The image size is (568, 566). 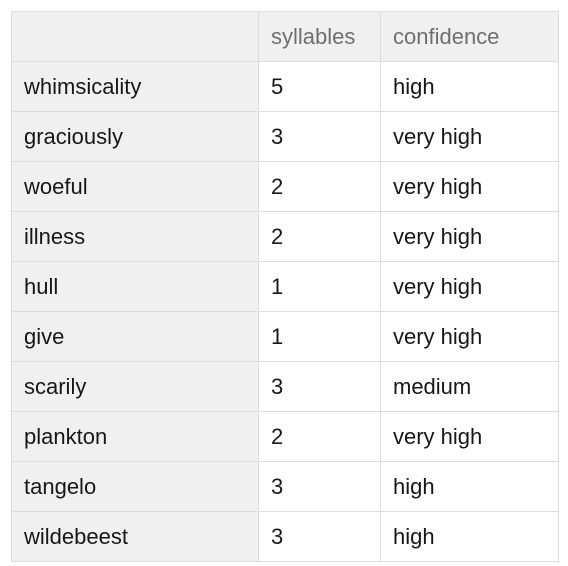 I want to click on table-row: tangelo 3 high, so click(x=285, y=486).